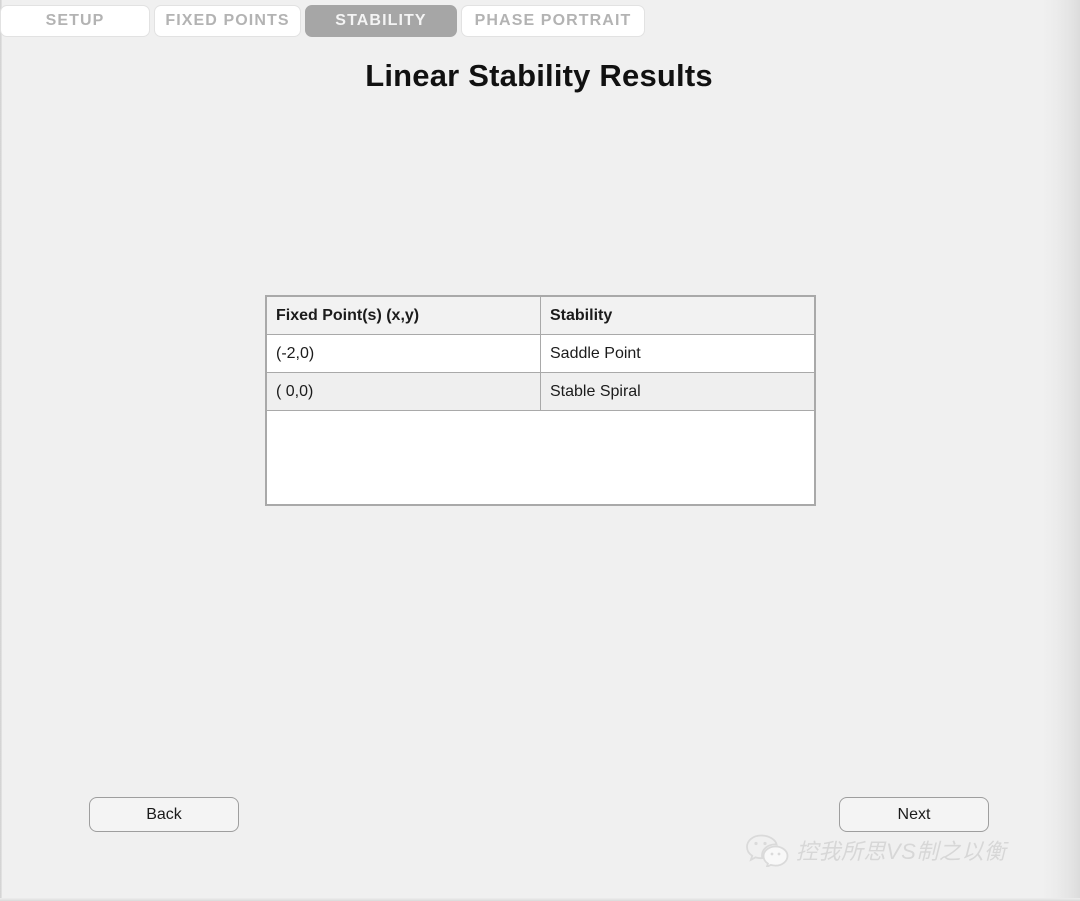 Image resolution: width=1080 pixels, height=901 pixels. I want to click on table-header-fixed-point: Fixed Point(s) (x,y), so click(404, 315).